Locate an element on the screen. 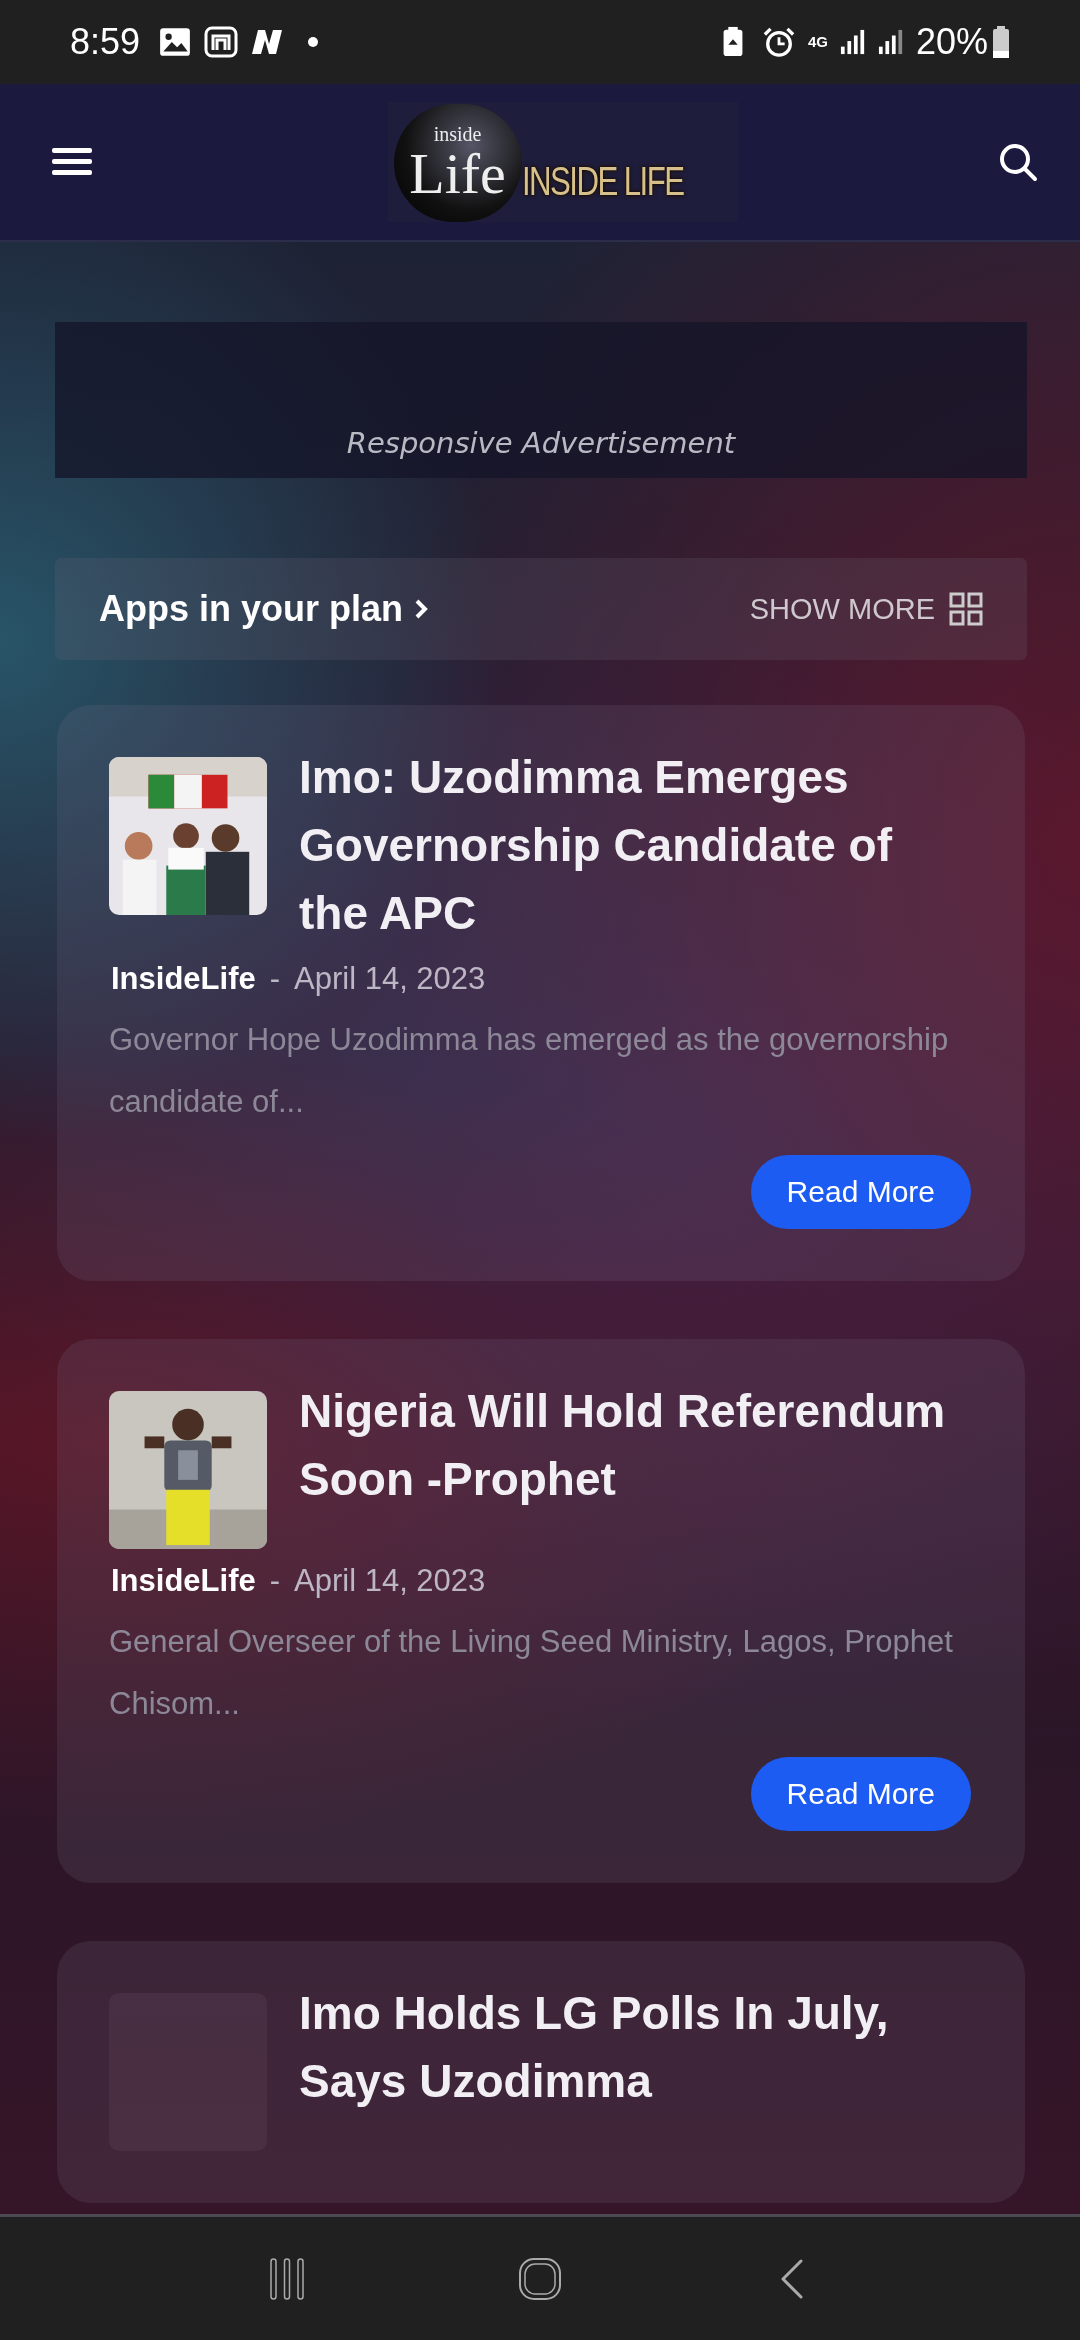 This screenshot has width=1080, height=2340. grid-icon is located at coordinates (966, 609).